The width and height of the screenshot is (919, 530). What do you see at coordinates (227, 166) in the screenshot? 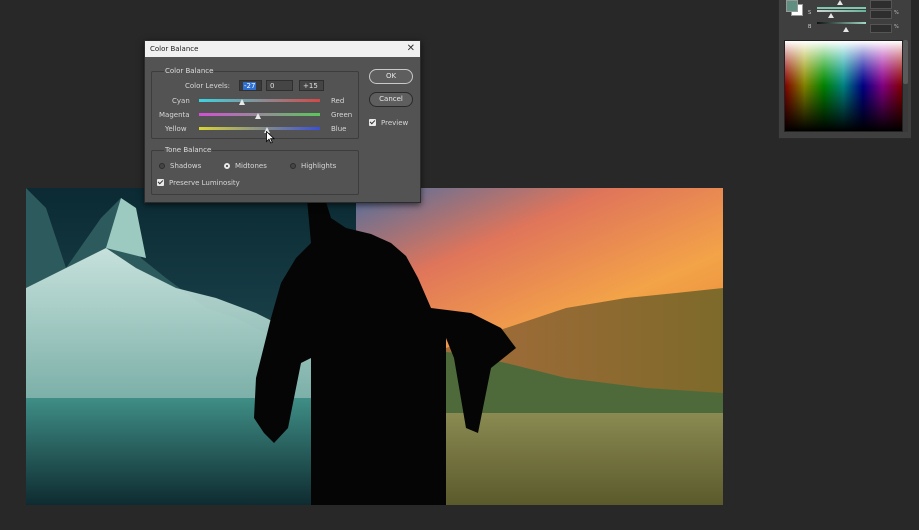
I see `radio-midtones` at bounding box center [227, 166].